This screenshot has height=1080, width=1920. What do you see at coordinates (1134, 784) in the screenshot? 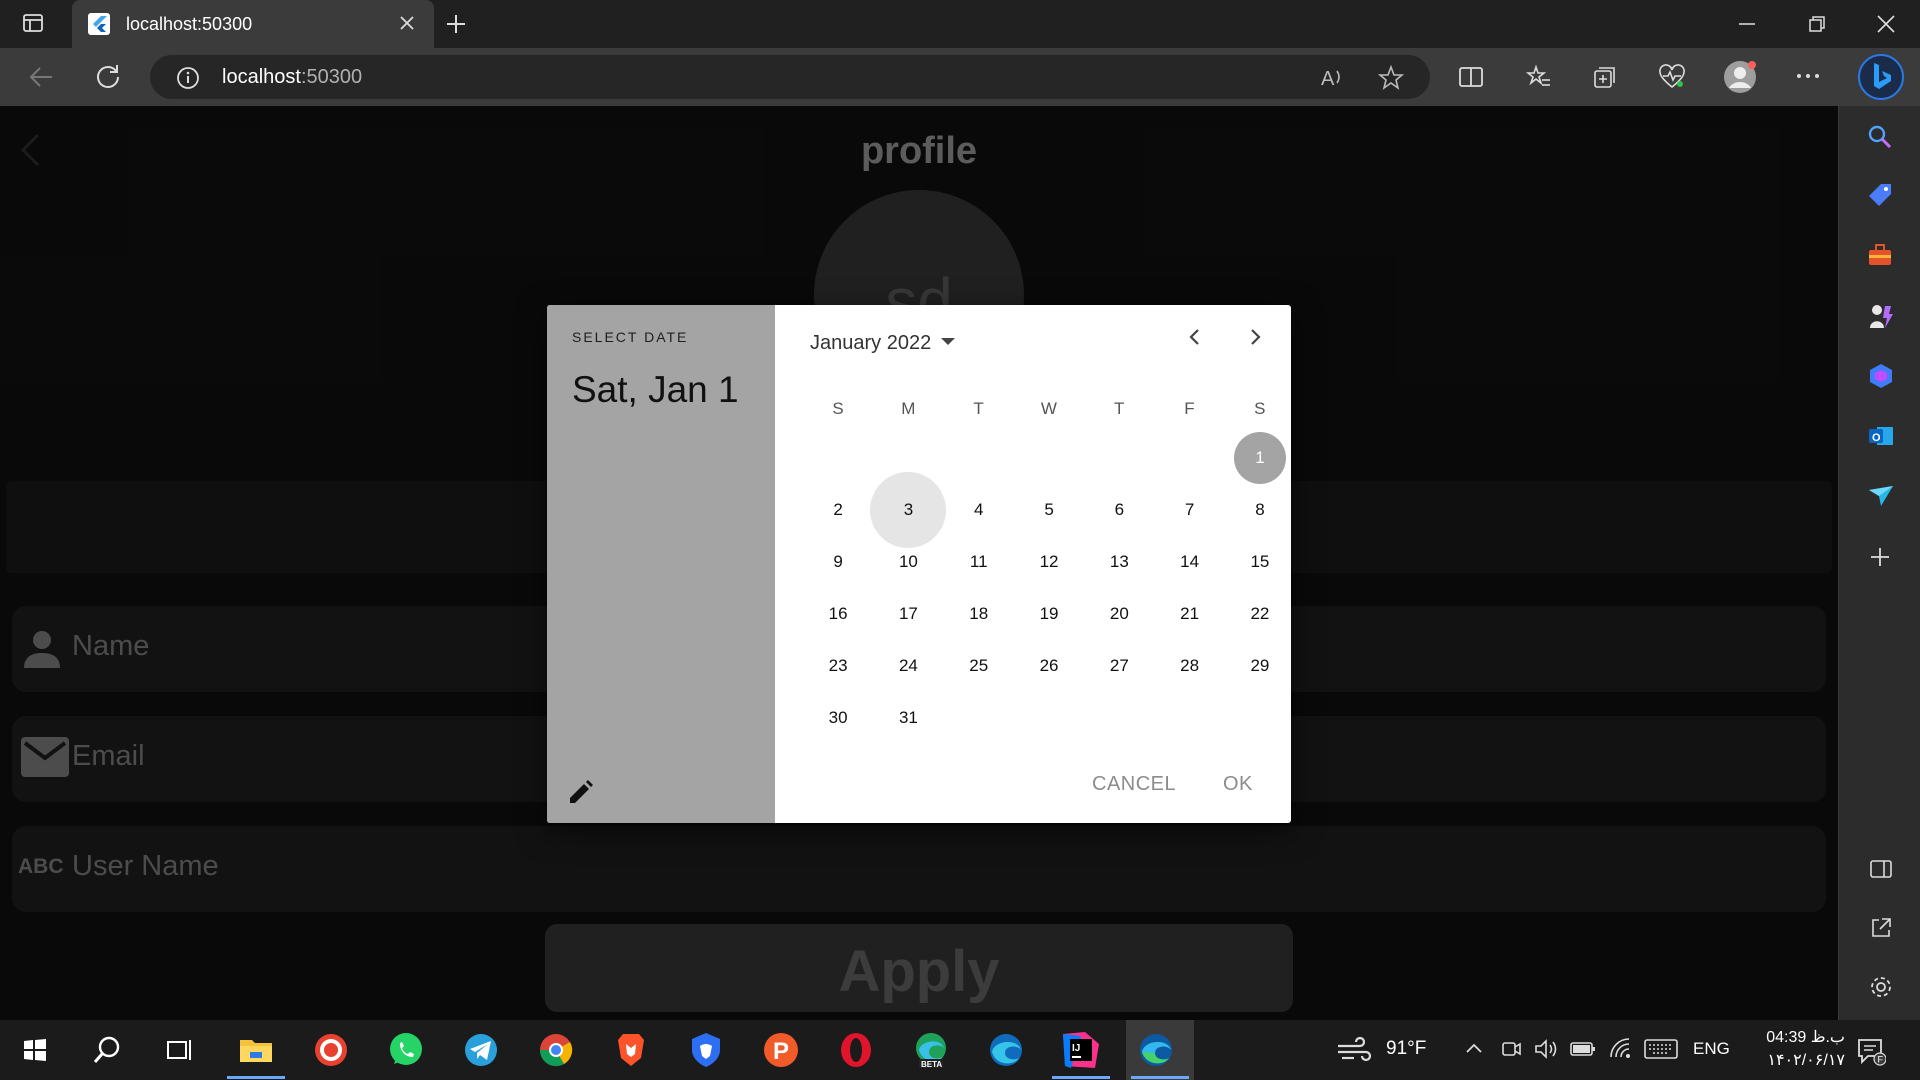
I see `cancel-button: CANCEL` at bounding box center [1134, 784].